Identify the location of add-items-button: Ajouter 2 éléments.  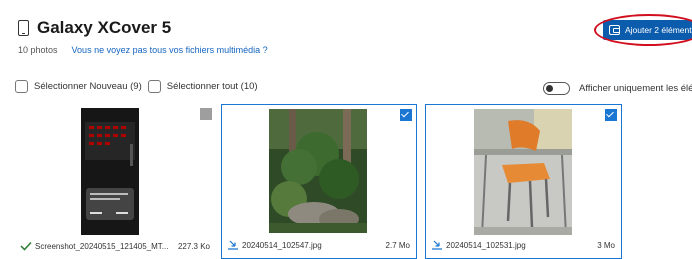
(647, 30).